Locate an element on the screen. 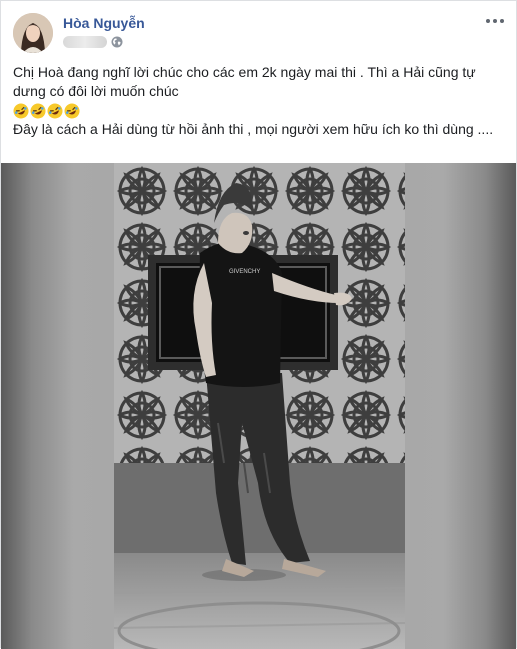 The height and width of the screenshot is (649, 517). blurred-timestamp is located at coordinates (85, 42).